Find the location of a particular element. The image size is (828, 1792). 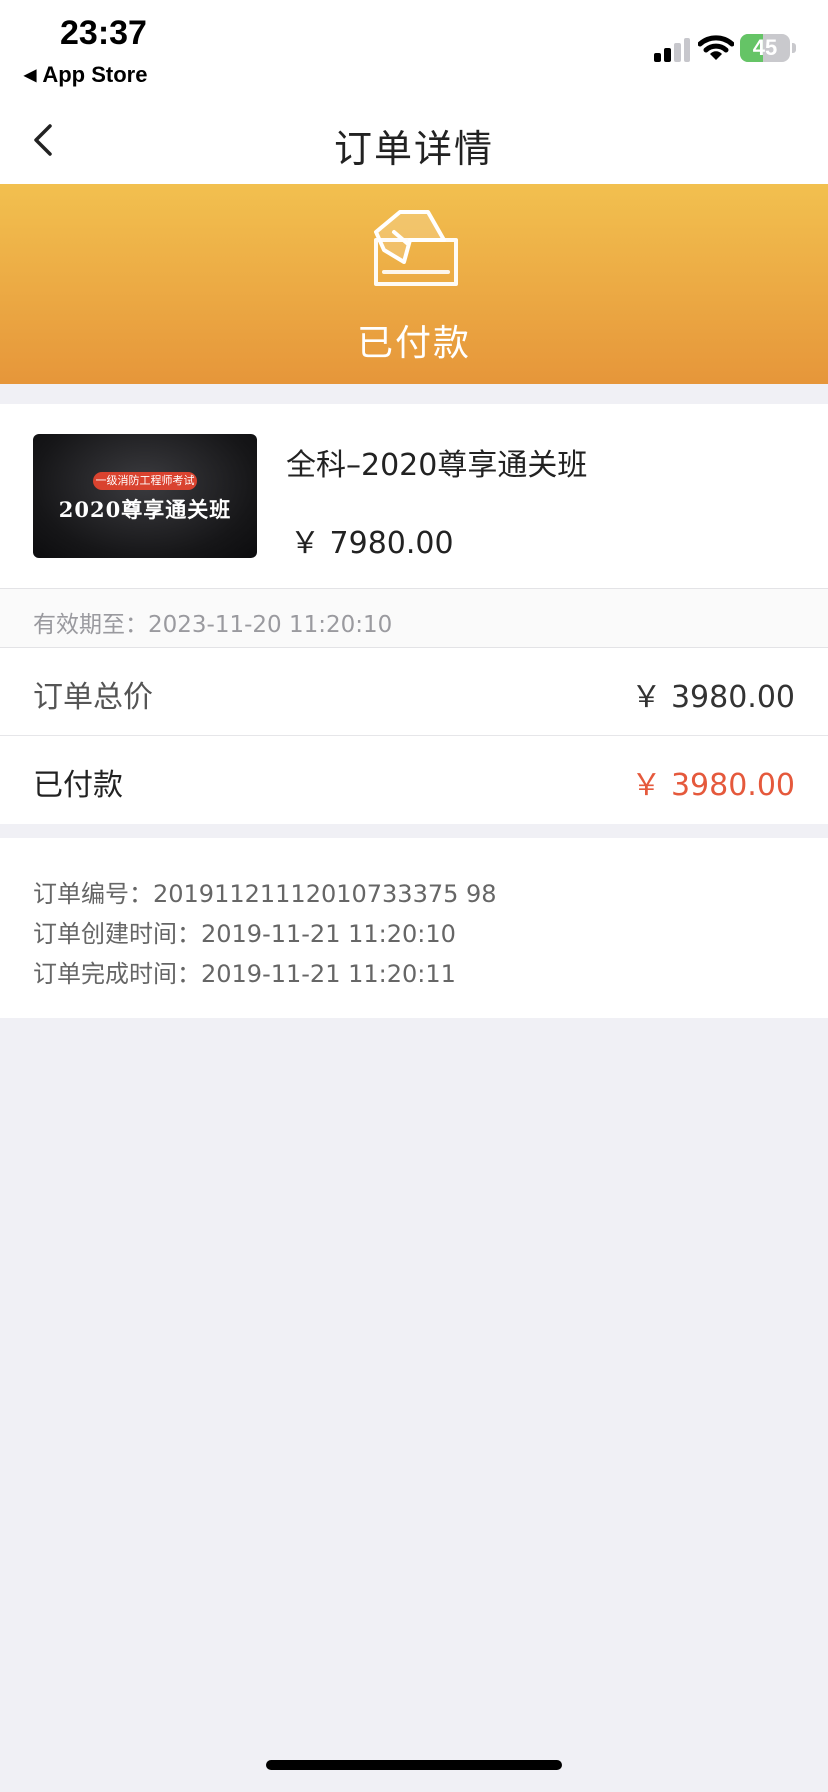

back-to-app-link: ◀ App Store is located at coordinates (85, 75).